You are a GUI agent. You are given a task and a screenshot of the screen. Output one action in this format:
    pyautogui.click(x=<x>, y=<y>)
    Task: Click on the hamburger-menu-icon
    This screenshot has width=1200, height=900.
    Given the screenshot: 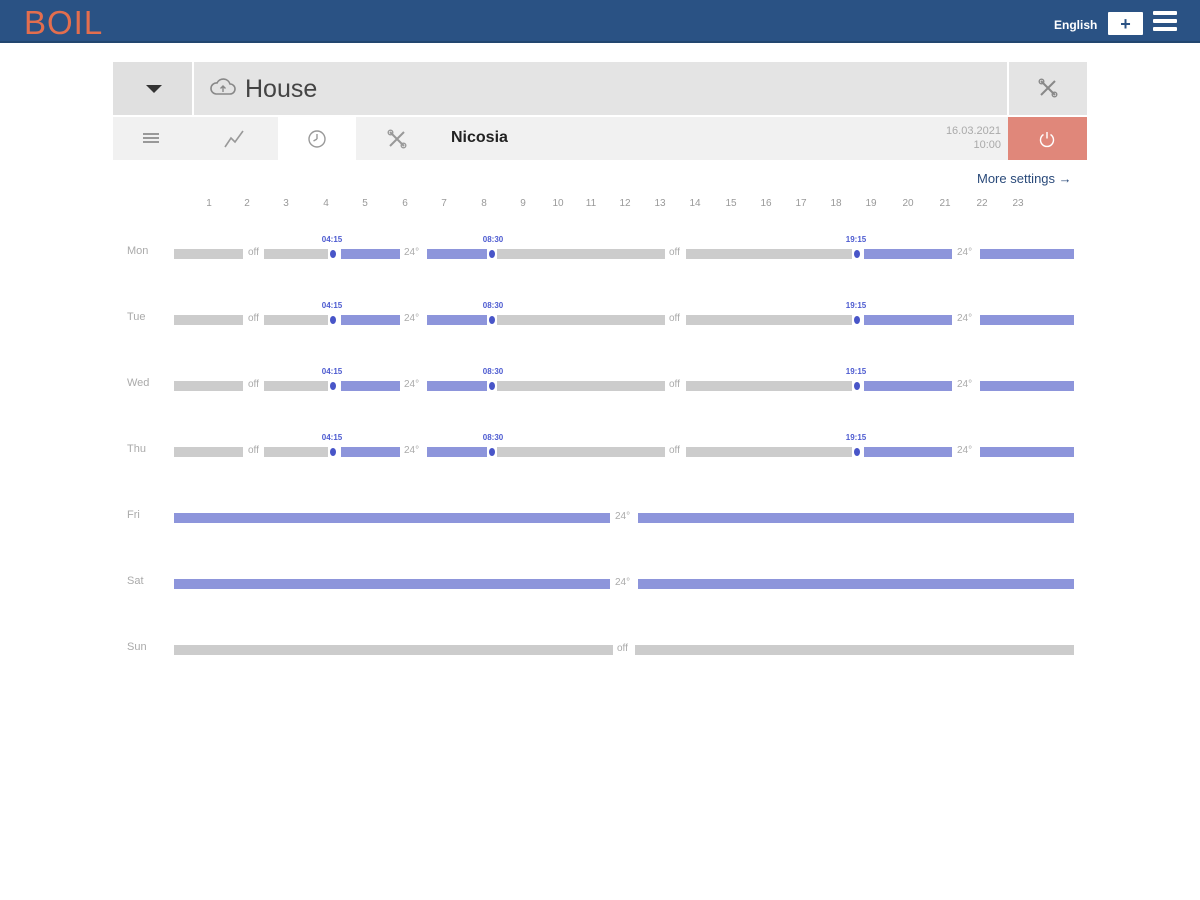 What is the action you would take?
    pyautogui.click(x=1165, y=23)
    